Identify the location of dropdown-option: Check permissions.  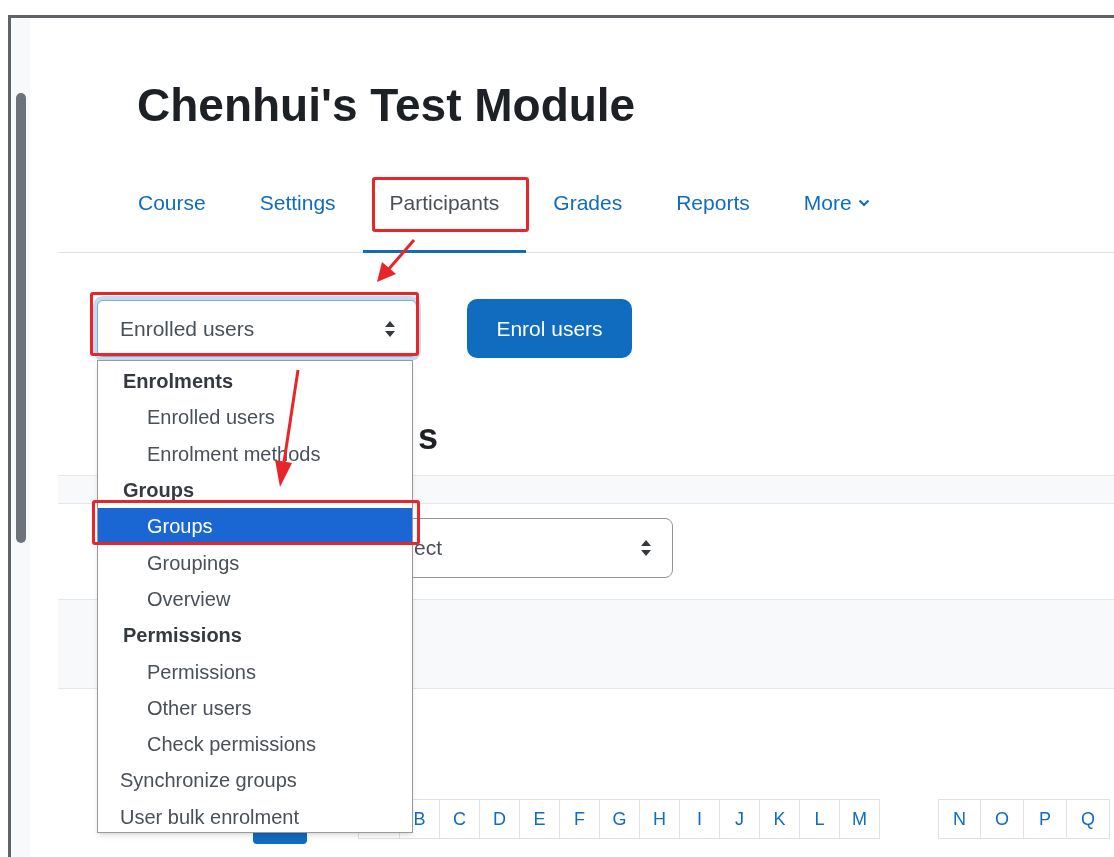
(255, 744).